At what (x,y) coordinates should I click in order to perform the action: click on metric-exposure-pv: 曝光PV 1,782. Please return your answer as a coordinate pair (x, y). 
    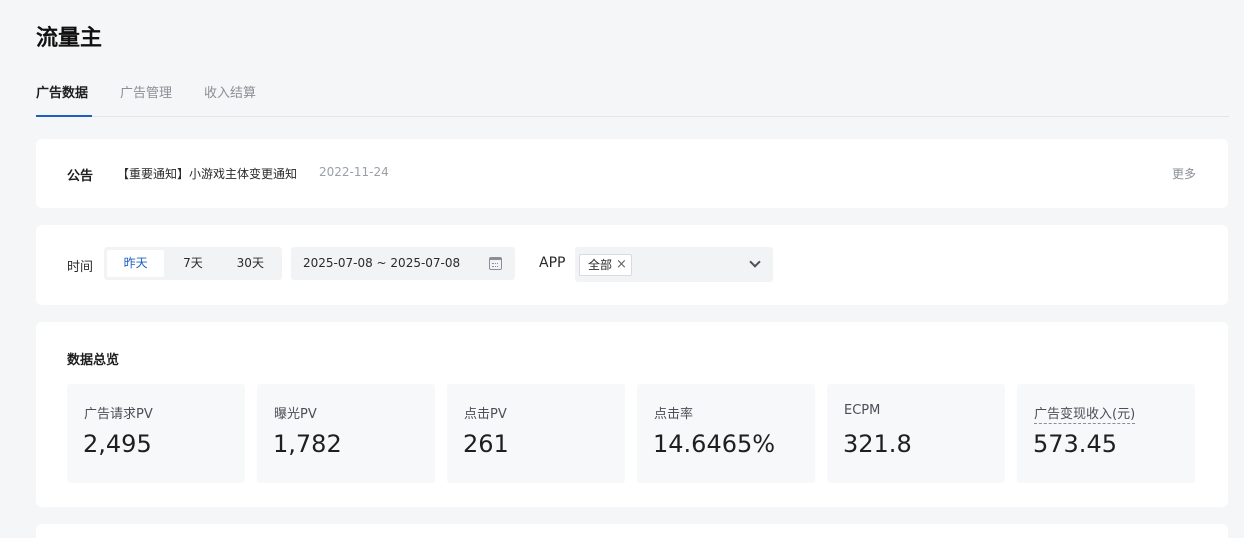
    Looking at the image, I should click on (346, 433).